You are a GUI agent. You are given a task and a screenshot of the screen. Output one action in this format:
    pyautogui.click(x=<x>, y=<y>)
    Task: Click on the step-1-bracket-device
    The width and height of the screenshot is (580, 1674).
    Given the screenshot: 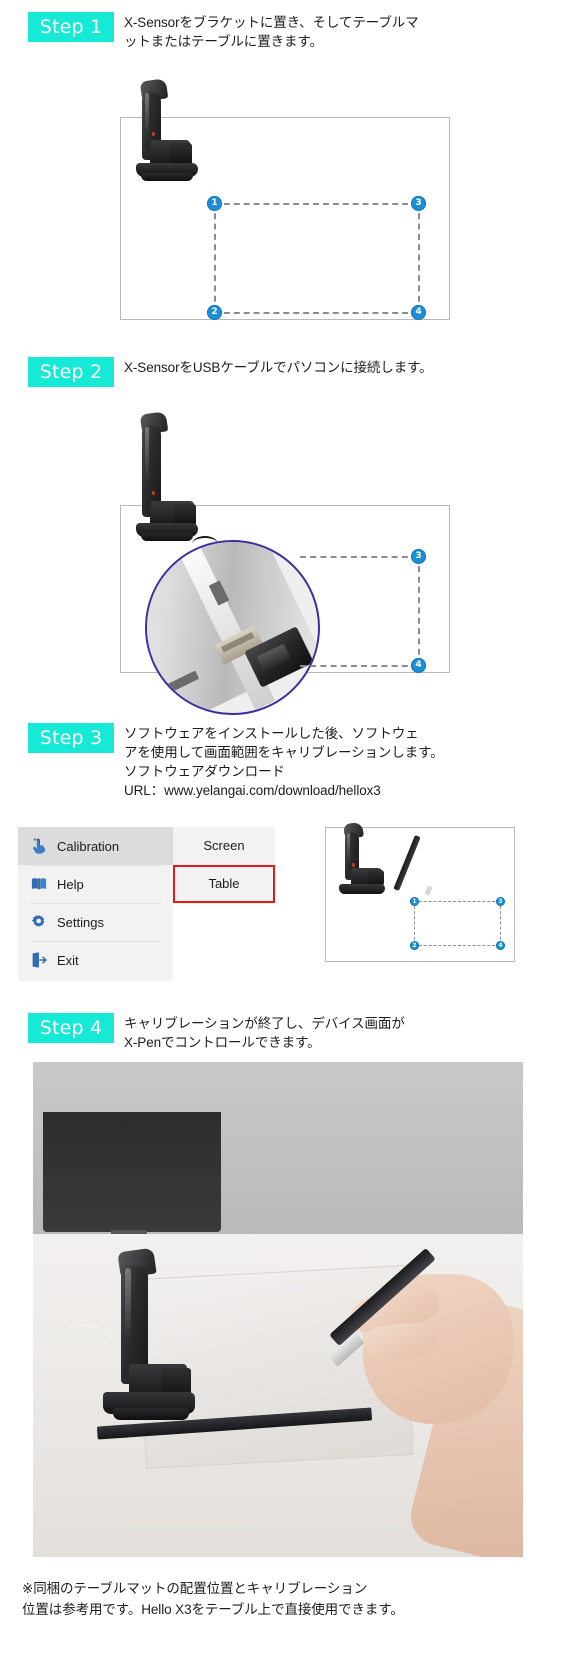 What is the action you would take?
    pyautogui.click(x=168, y=134)
    